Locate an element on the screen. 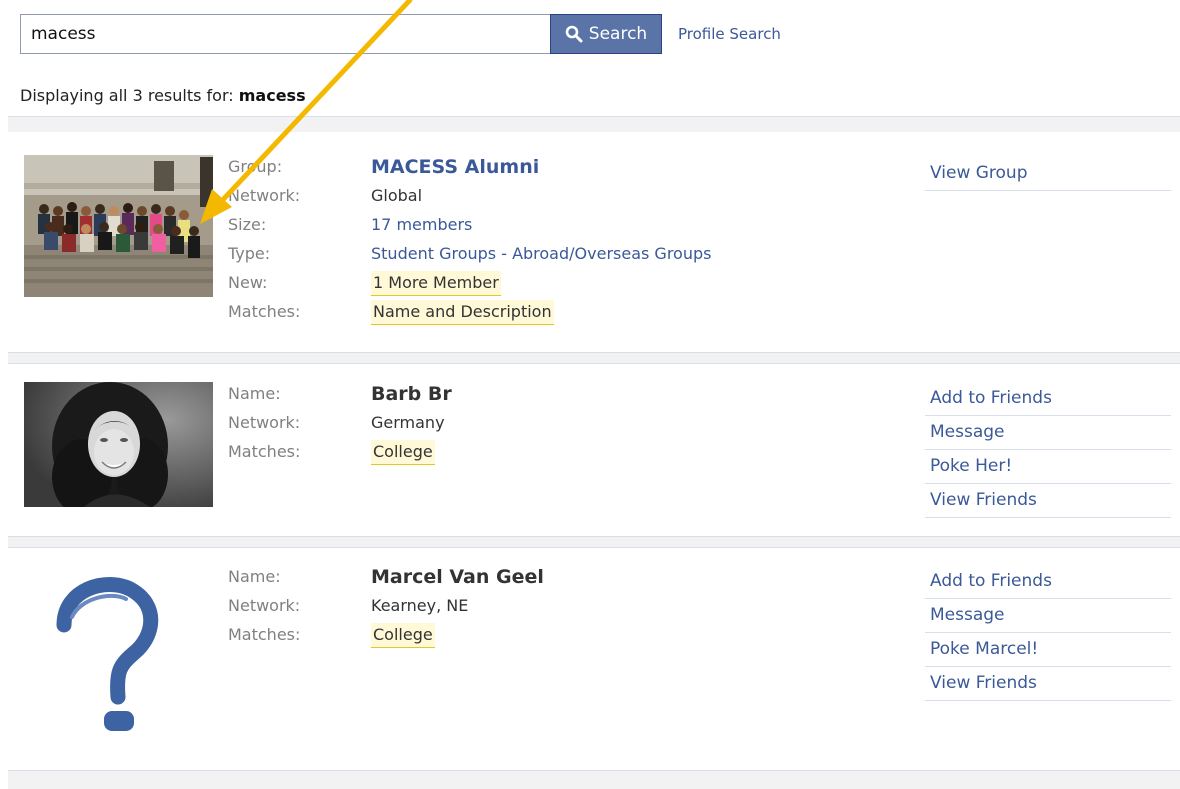 This screenshot has height=789, width=1180. group-actions: View Group is located at coordinates (1048, 174).